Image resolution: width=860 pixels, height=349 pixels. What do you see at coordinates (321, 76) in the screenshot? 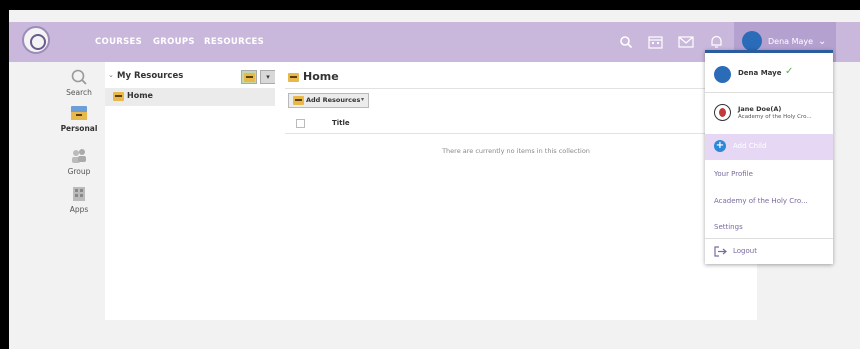
I see `page-title: Home` at bounding box center [321, 76].